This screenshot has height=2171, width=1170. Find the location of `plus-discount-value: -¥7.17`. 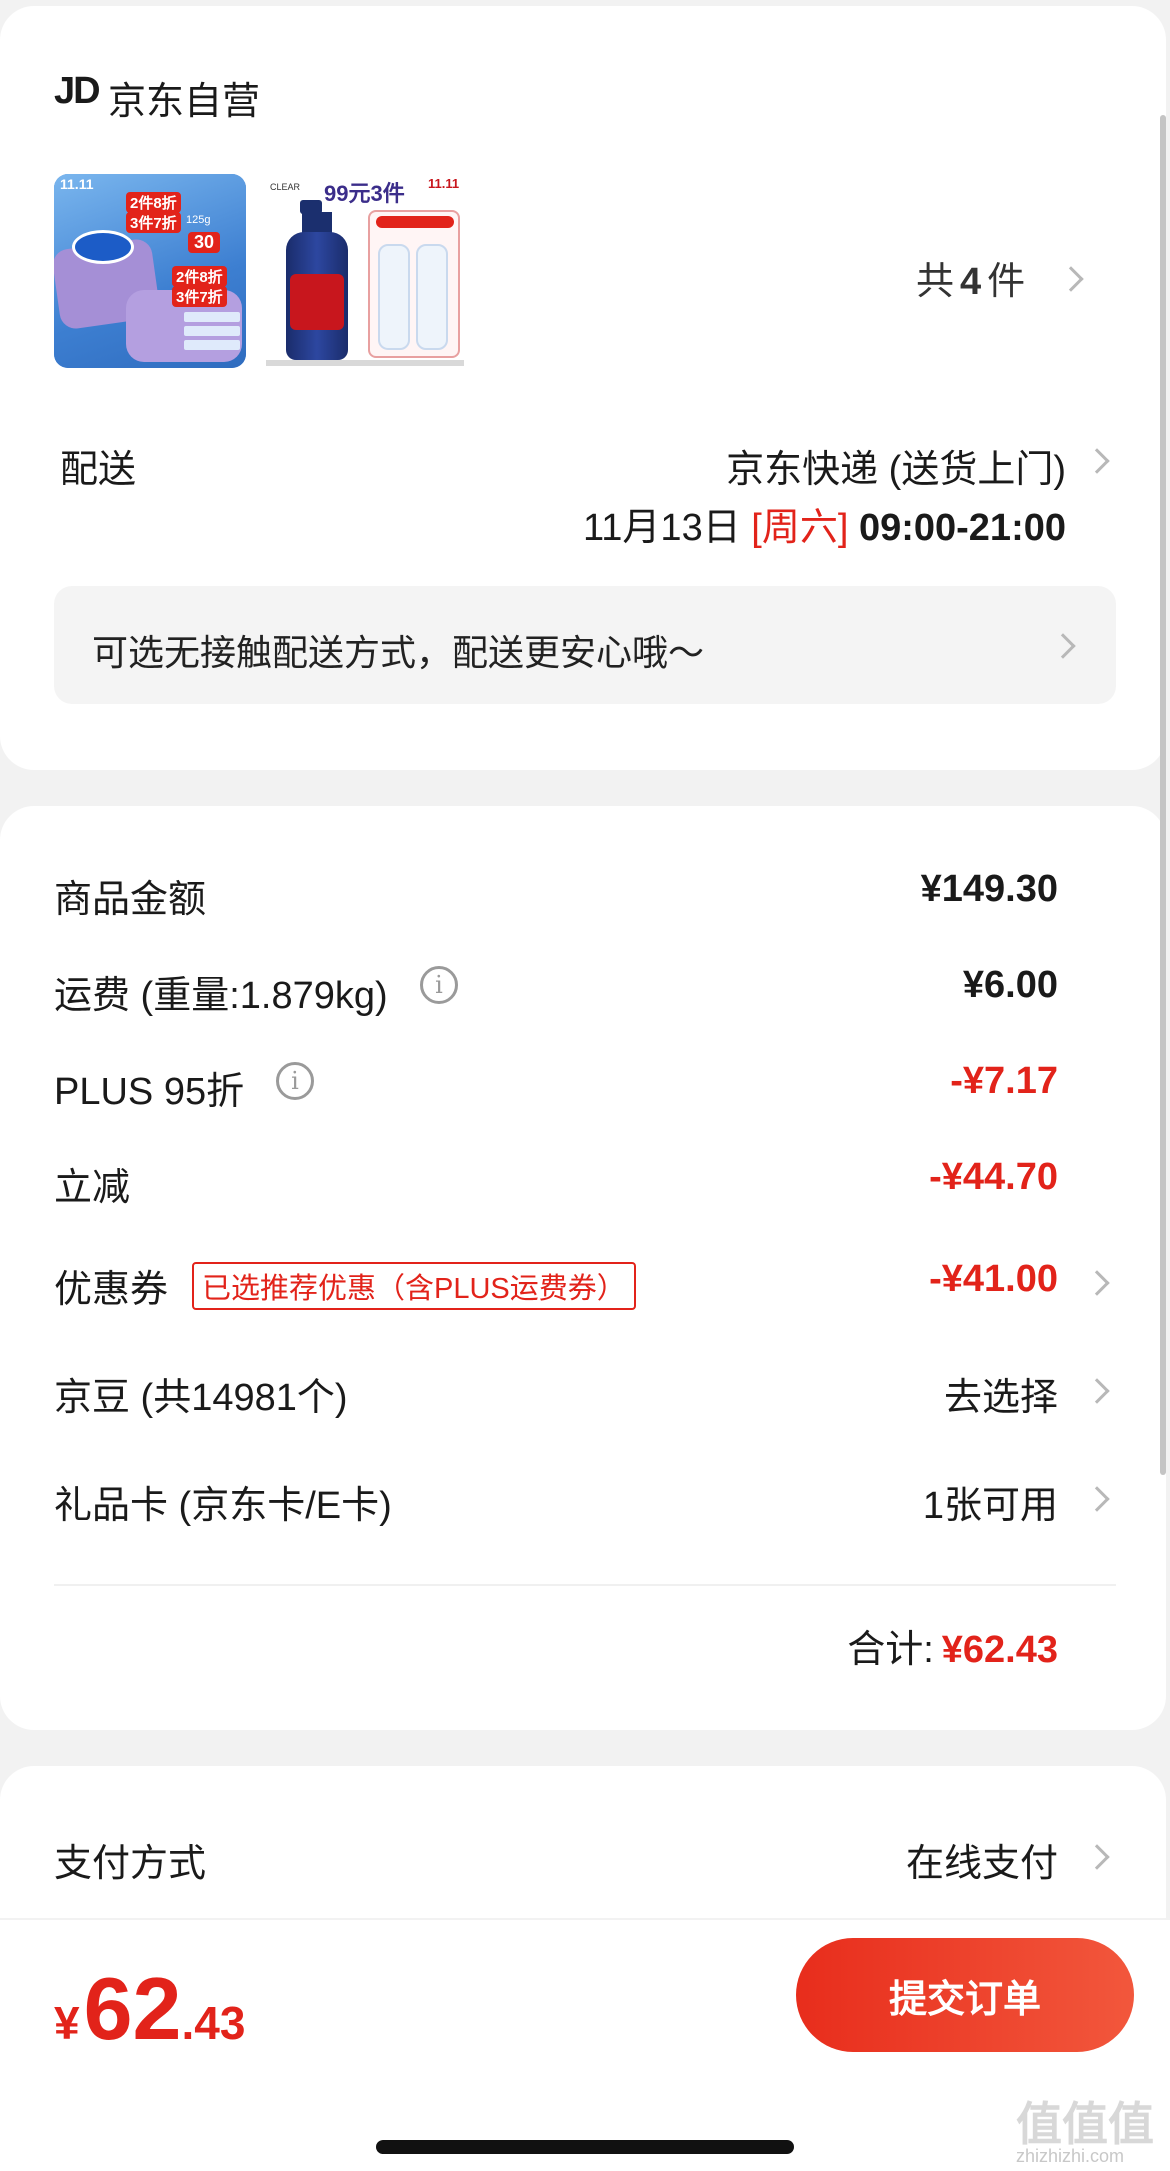

plus-discount-value: -¥7.17 is located at coordinates (1004, 1081).